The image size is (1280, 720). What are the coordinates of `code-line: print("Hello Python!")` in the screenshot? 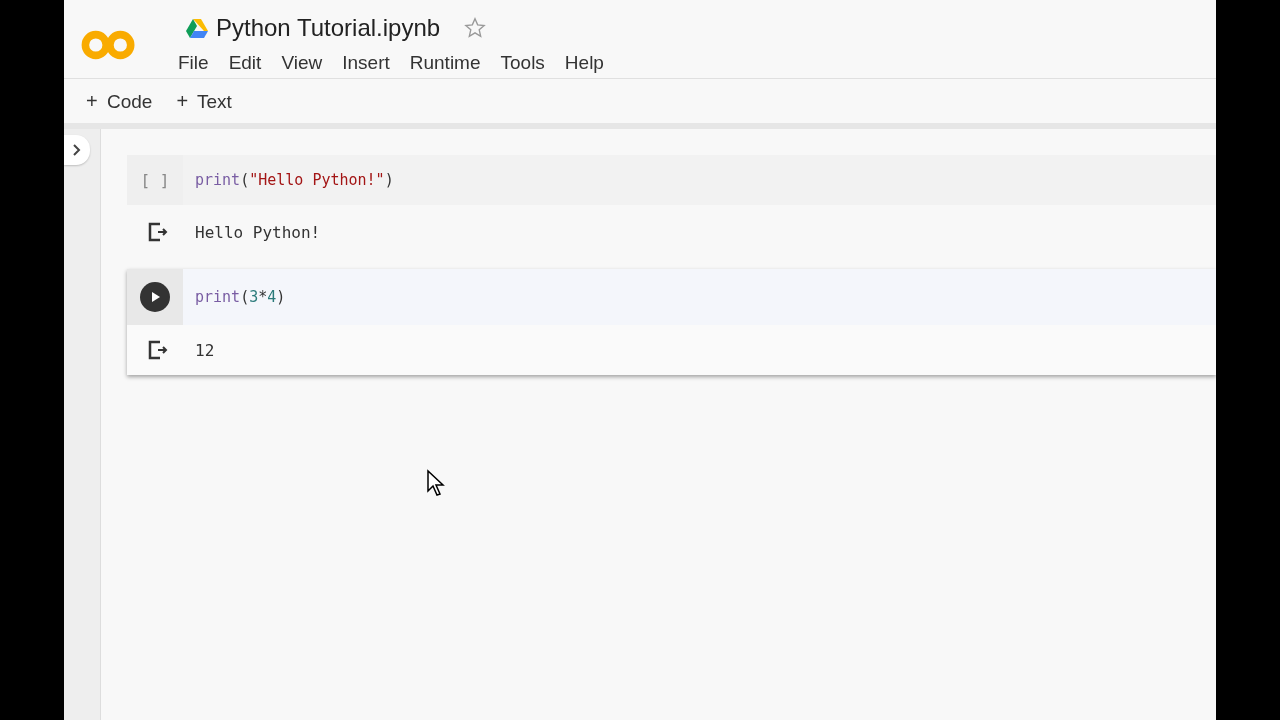 It's located at (294, 180).